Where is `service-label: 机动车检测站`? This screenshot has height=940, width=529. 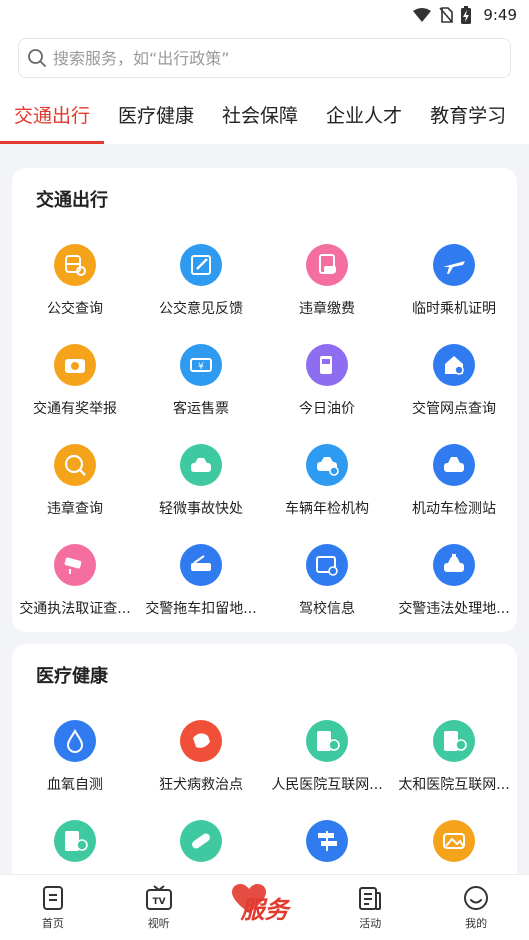
service-label: 机动车检测站 is located at coordinates (454, 509).